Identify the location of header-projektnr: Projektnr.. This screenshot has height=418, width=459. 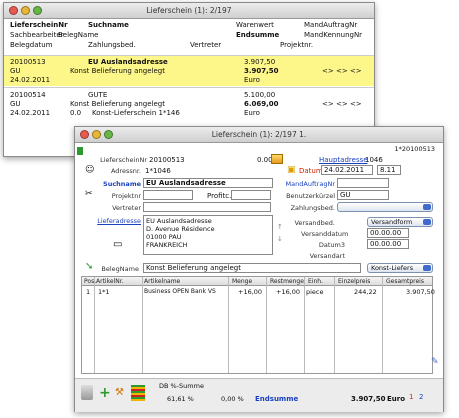
(296, 45).